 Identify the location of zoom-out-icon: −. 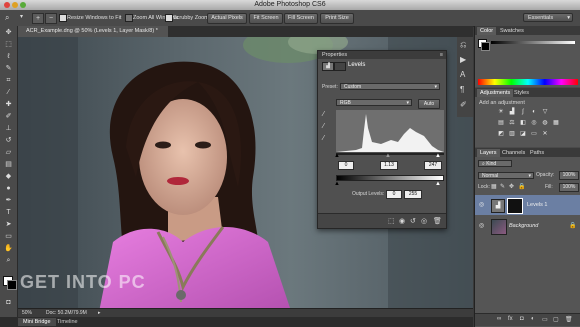
(51, 18).